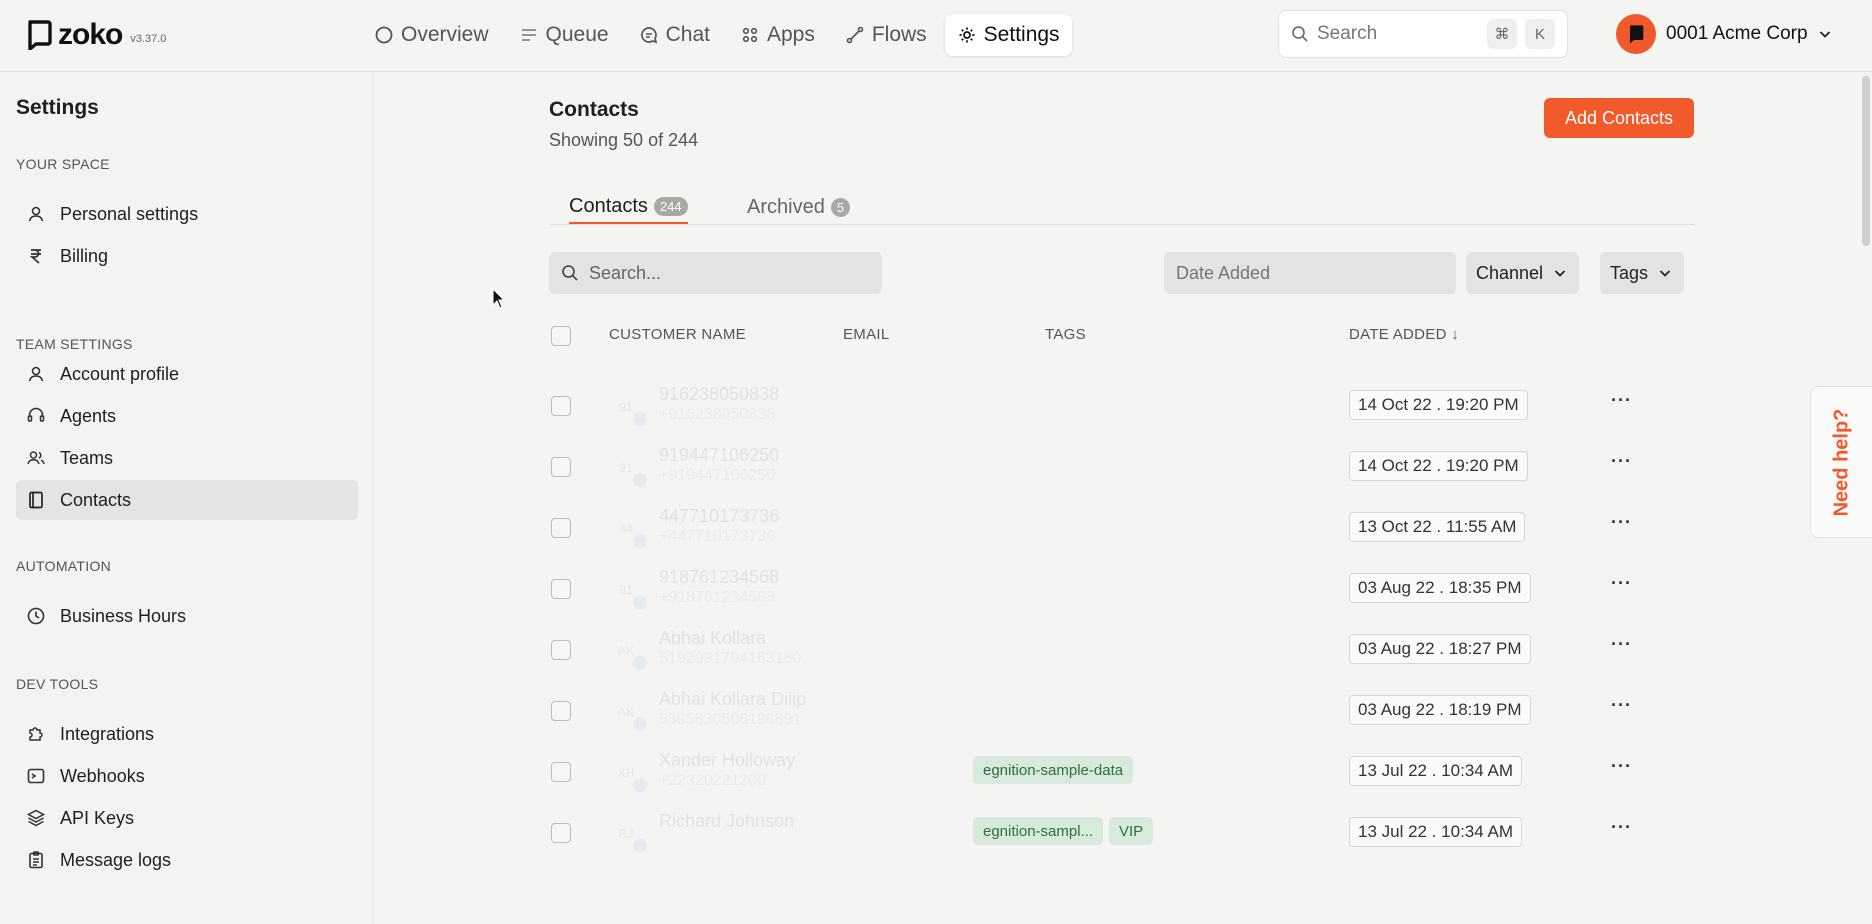 The width and height of the screenshot is (1872, 924). Describe the element at coordinates (1404, 334) in the screenshot. I see `column-date-added: DATE ADDED ↓` at that location.